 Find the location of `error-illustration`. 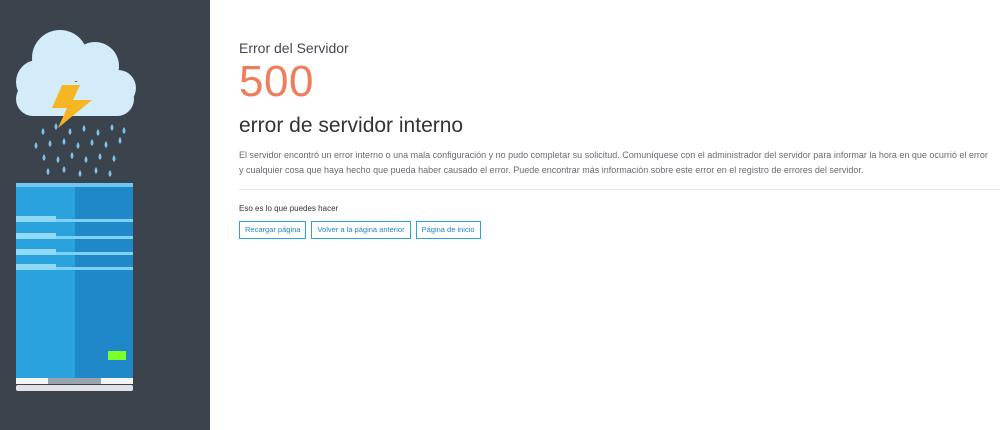

error-illustration is located at coordinates (76, 210).